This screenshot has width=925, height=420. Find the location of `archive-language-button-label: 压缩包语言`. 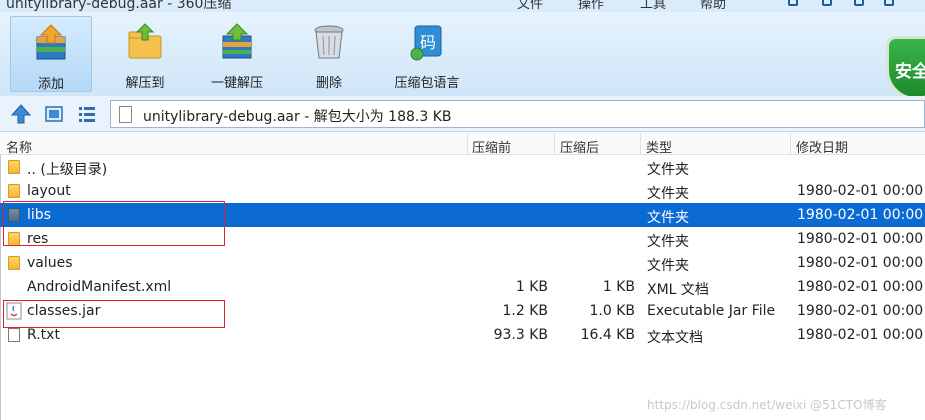

archive-language-button-label: 压缩包语言 is located at coordinates (427, 83).